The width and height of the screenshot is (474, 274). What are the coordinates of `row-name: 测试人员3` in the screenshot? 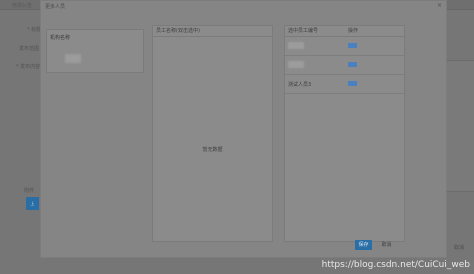 It's located at (300, 85).